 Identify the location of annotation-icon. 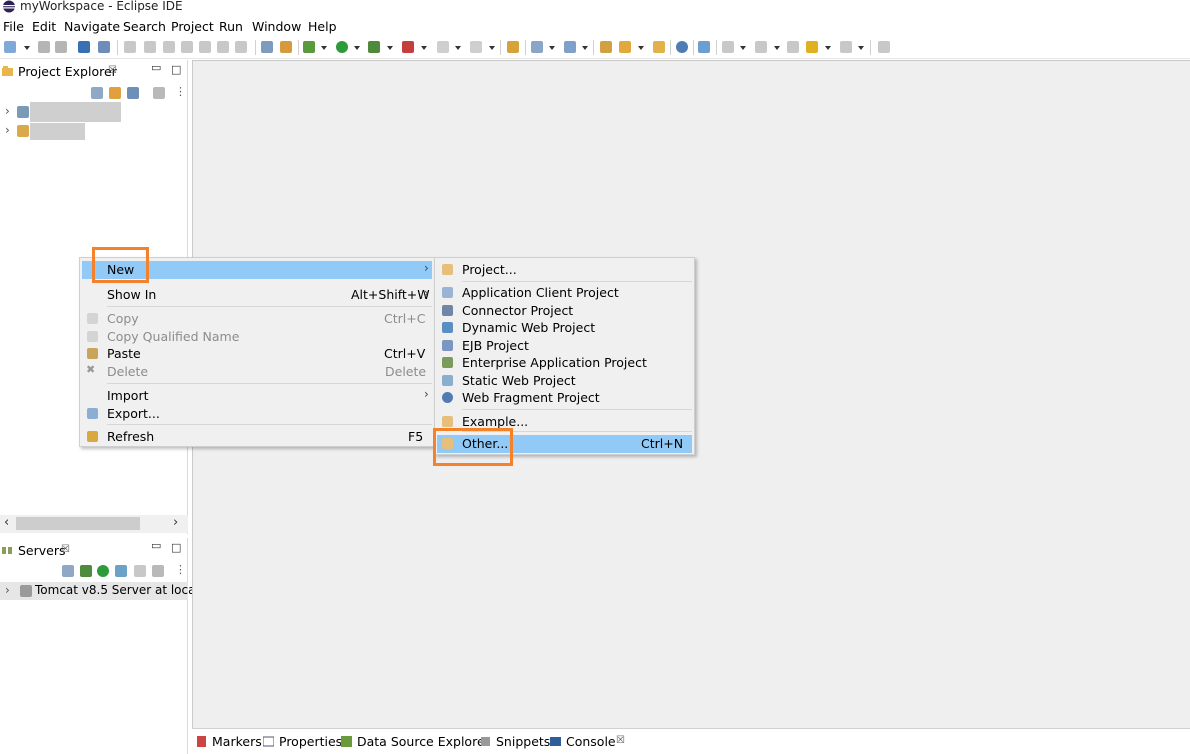
(286, 47).